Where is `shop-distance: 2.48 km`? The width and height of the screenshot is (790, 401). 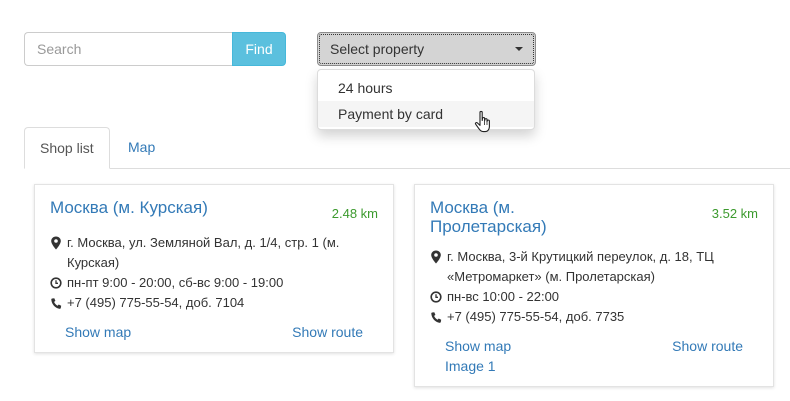 shop-distance: 2.48 km is located at coordinates (354, 213).